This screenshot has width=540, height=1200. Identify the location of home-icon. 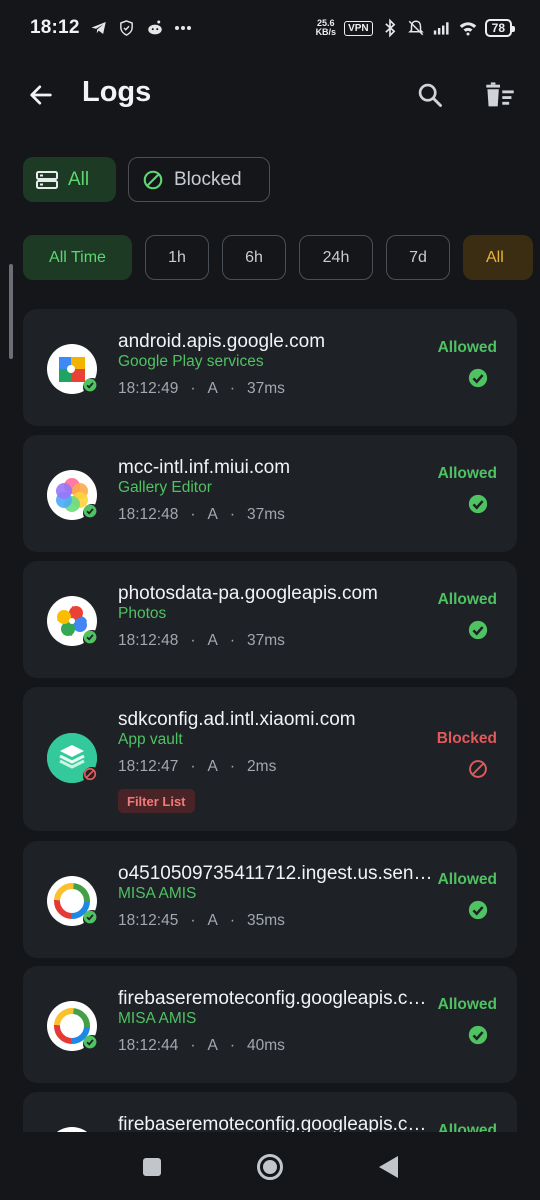
(270, 1167).